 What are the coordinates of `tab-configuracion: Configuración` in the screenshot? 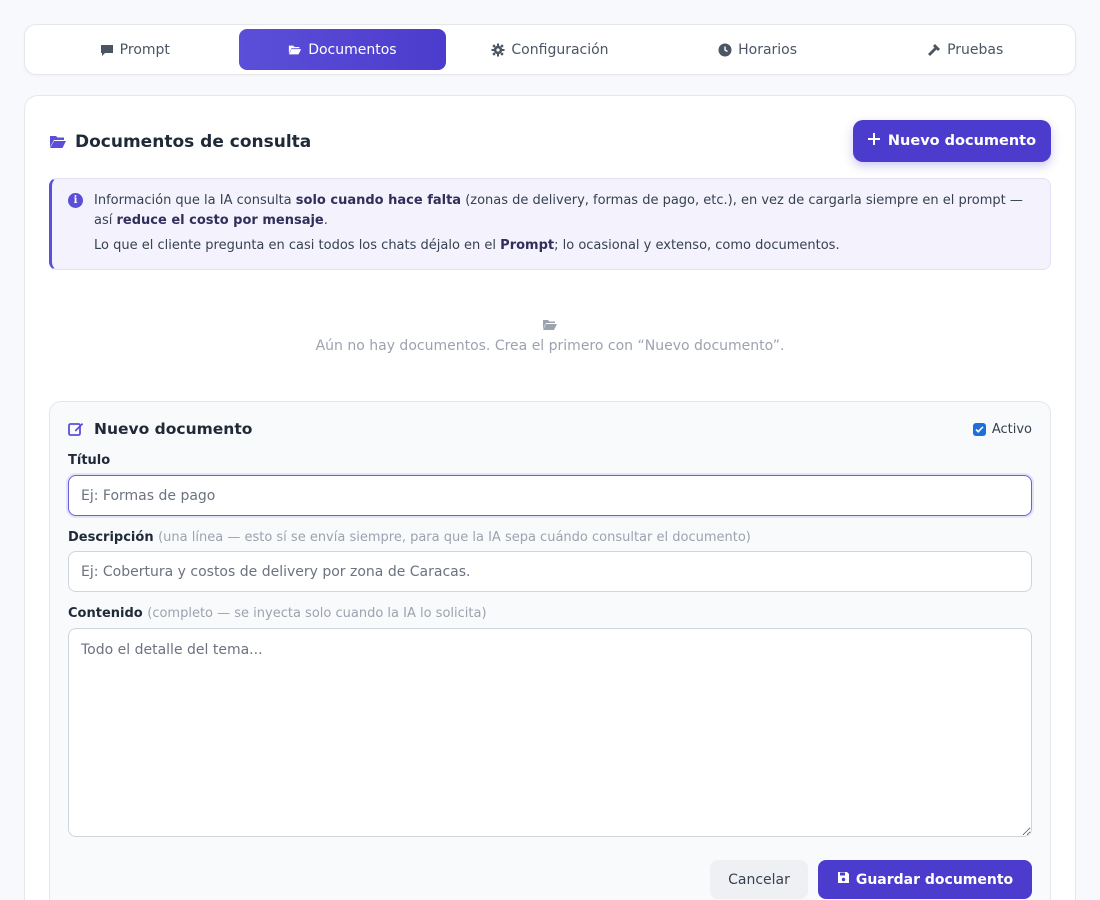 It's located at (550, 49).